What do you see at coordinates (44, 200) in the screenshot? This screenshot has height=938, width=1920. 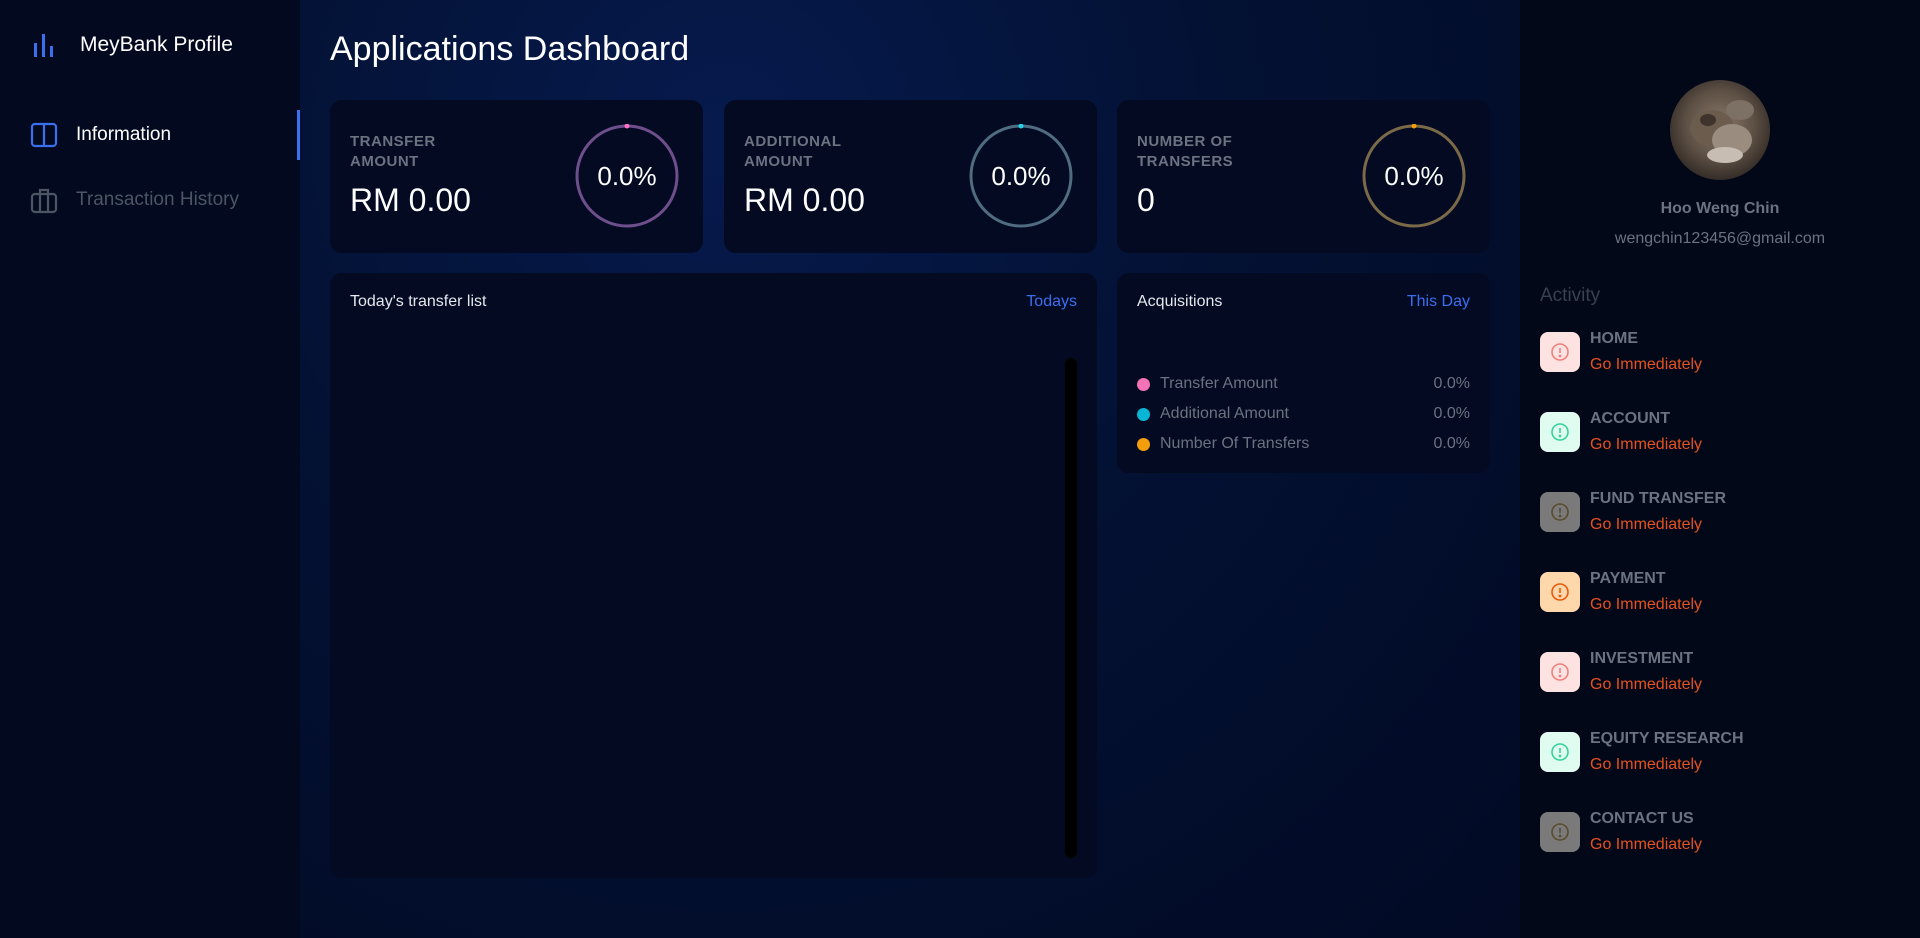 I see `briefcase-icon` at bounding box center [44, 200].